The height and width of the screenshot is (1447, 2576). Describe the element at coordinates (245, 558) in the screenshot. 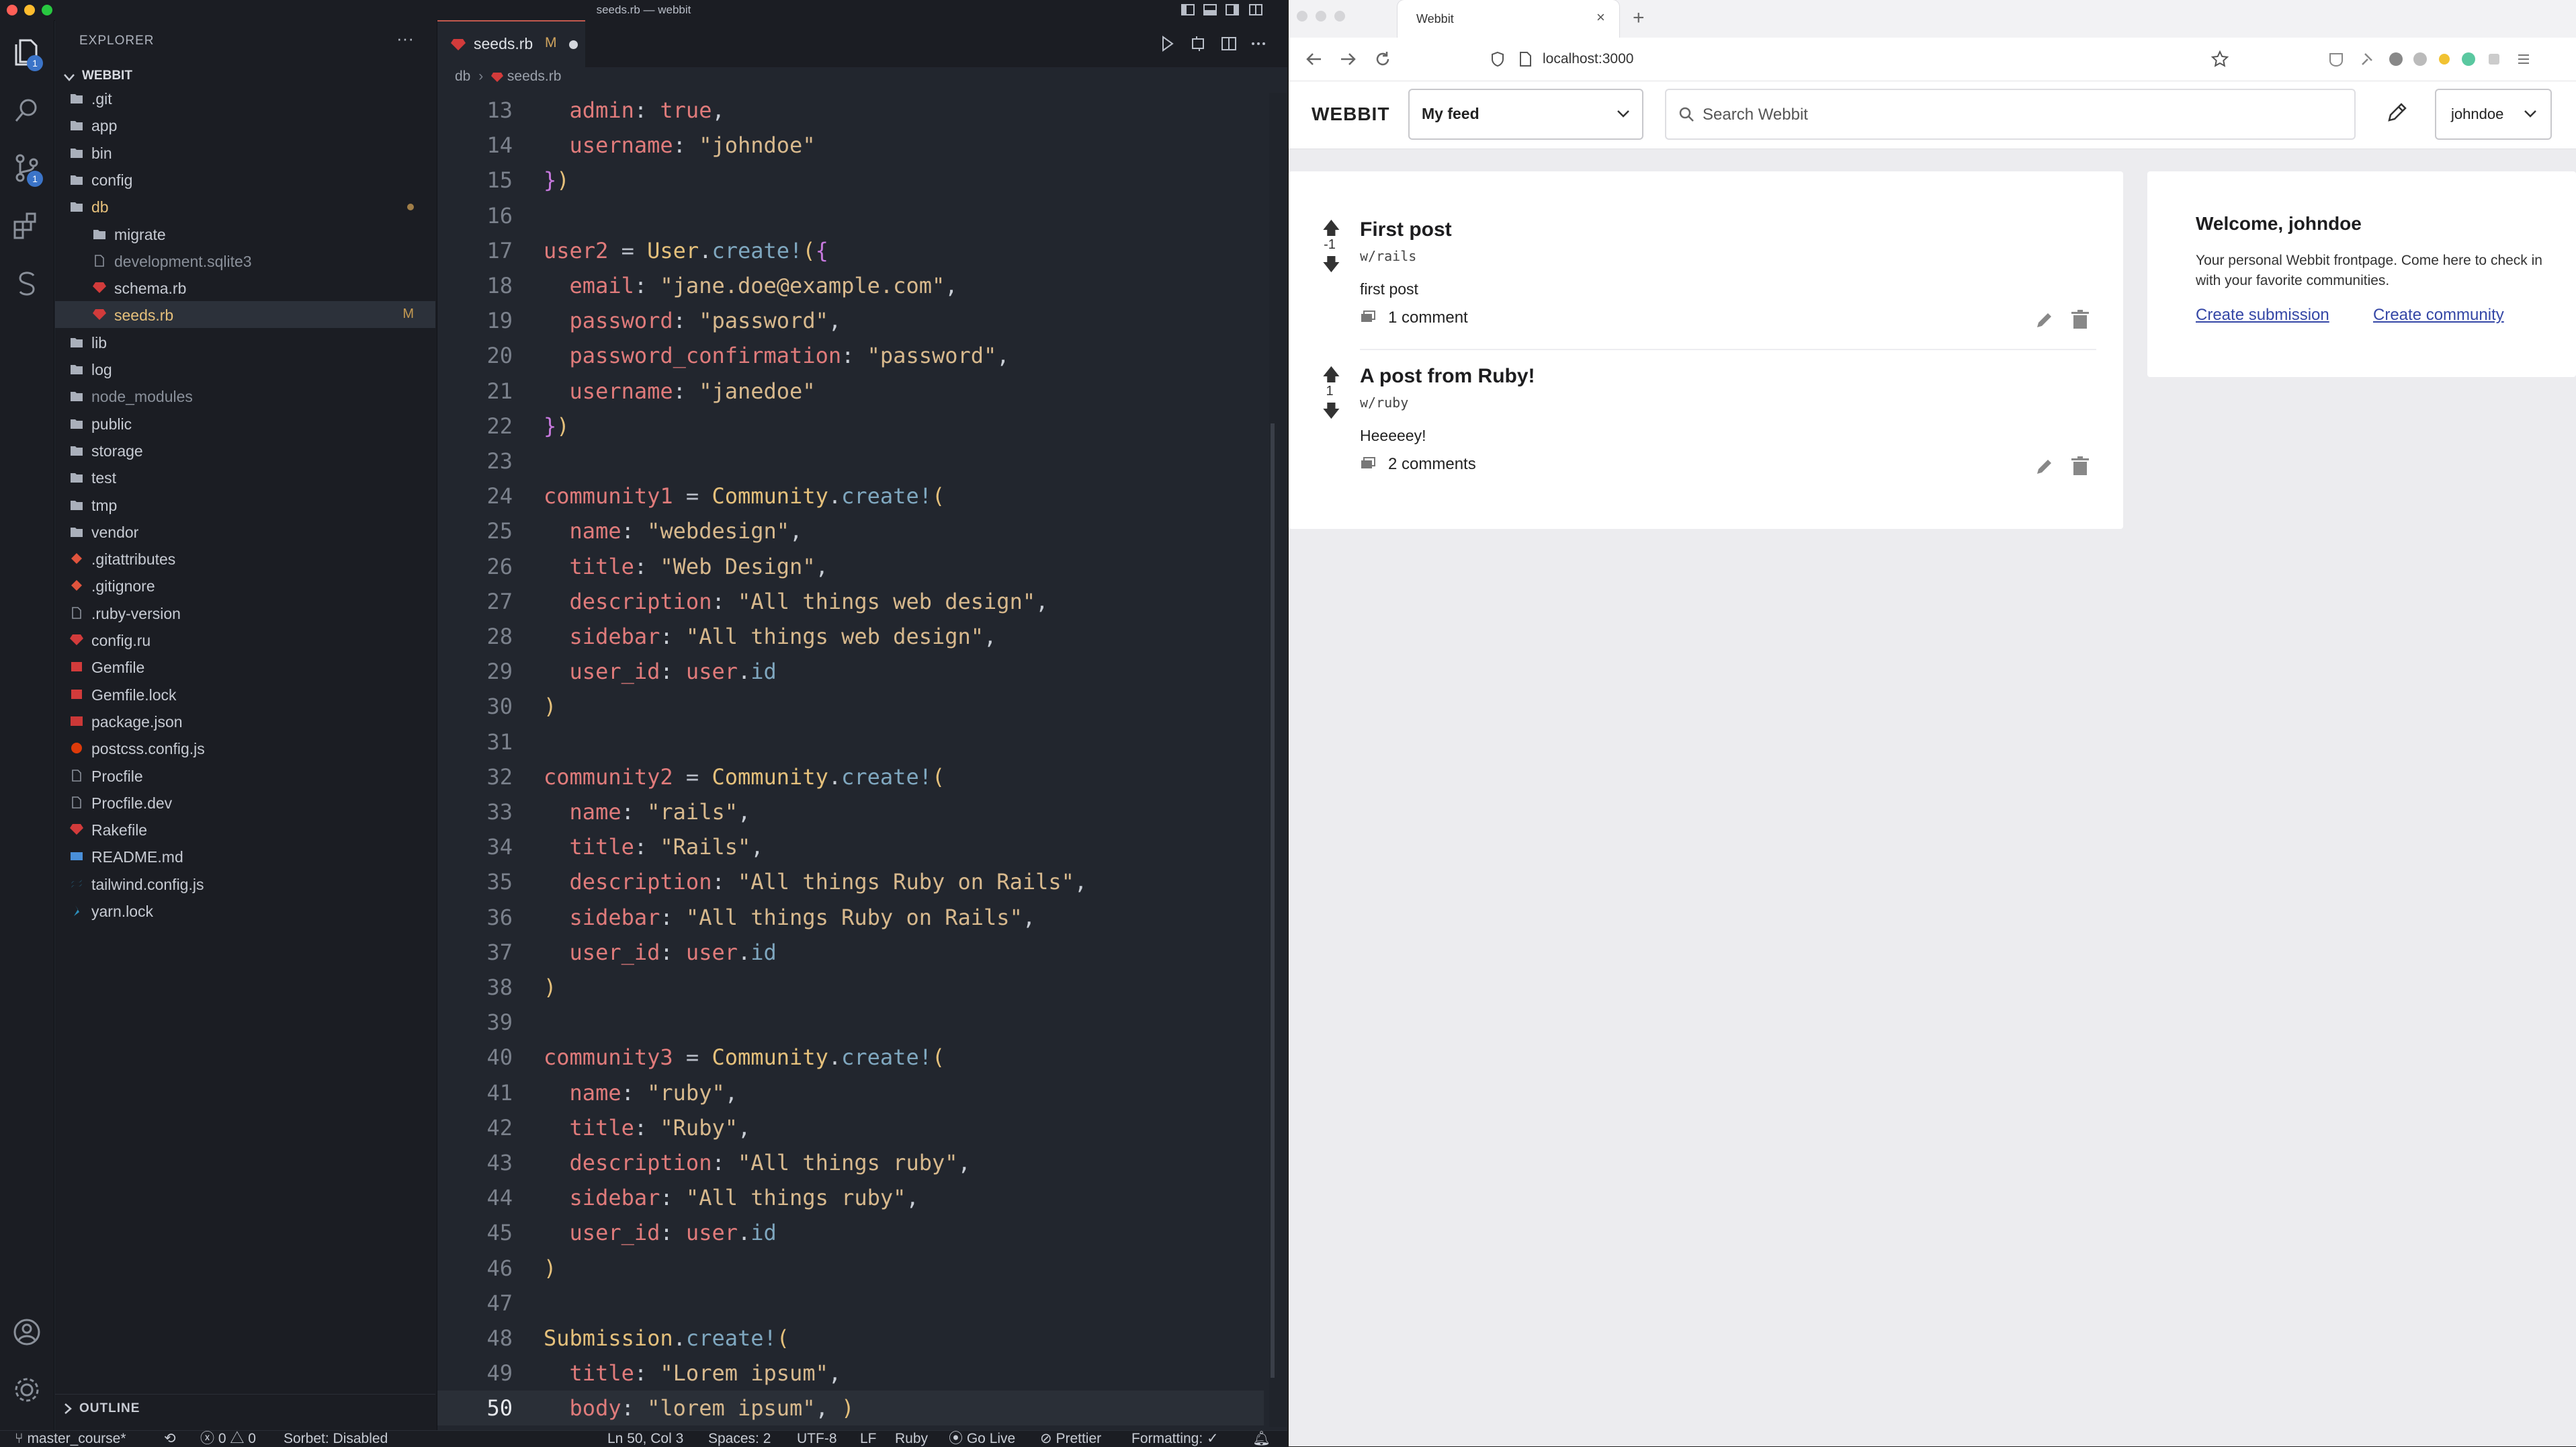

I see `tree-item-gitattributes: .gitattributes` at that location.